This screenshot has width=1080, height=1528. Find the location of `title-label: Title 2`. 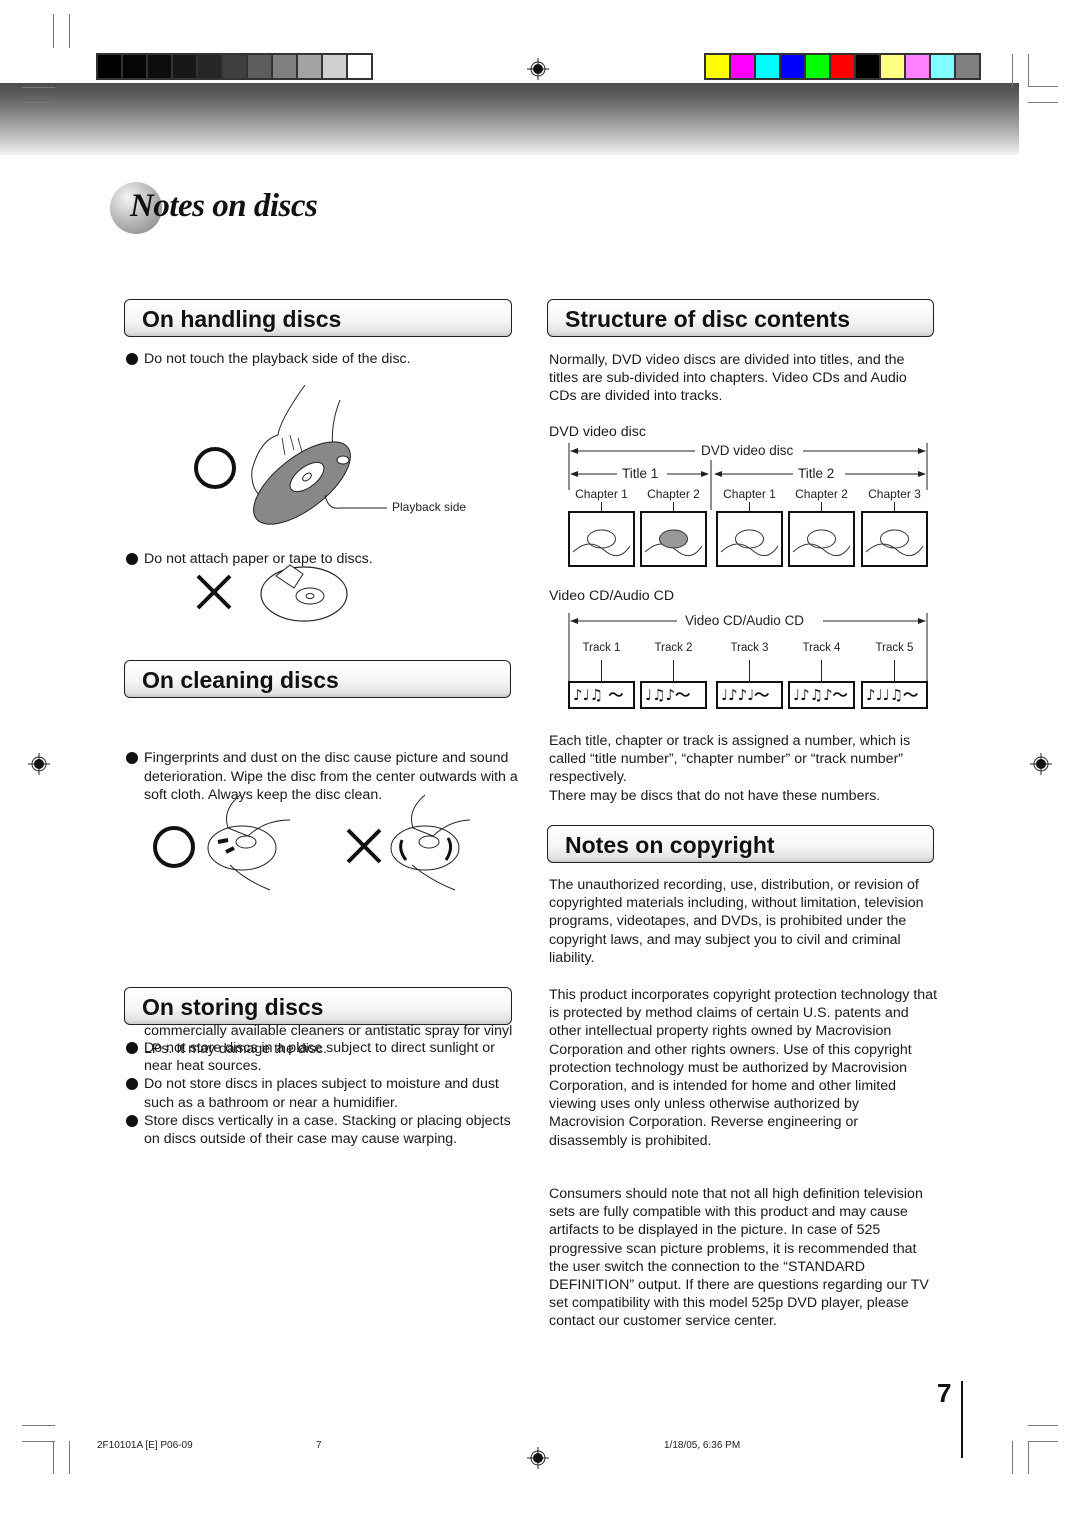

title-label: Title 2 is located at coordinates (816, 473).